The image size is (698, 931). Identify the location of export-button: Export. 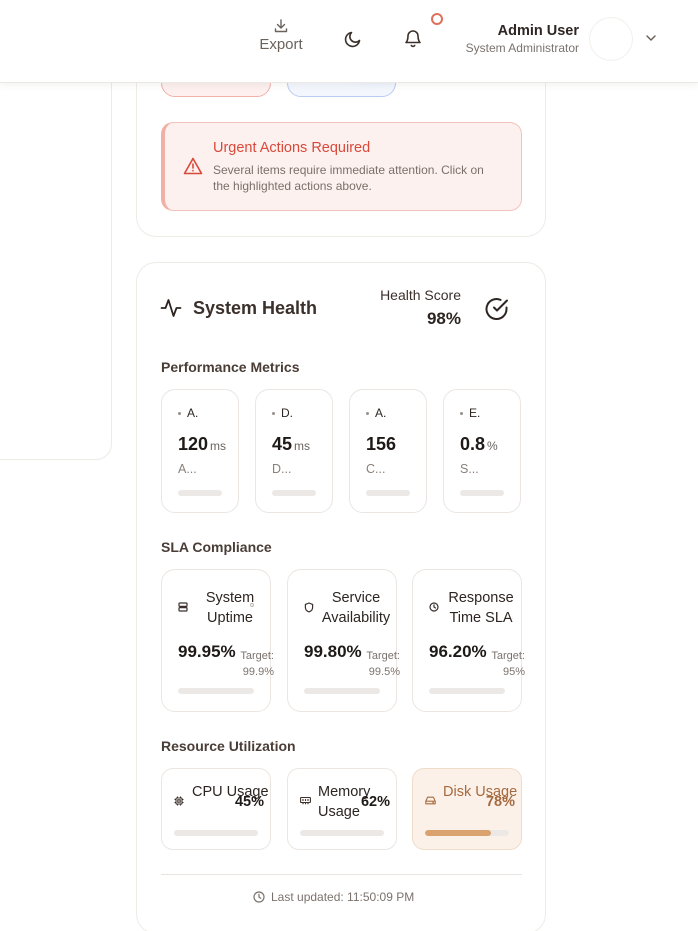
(281, 38).